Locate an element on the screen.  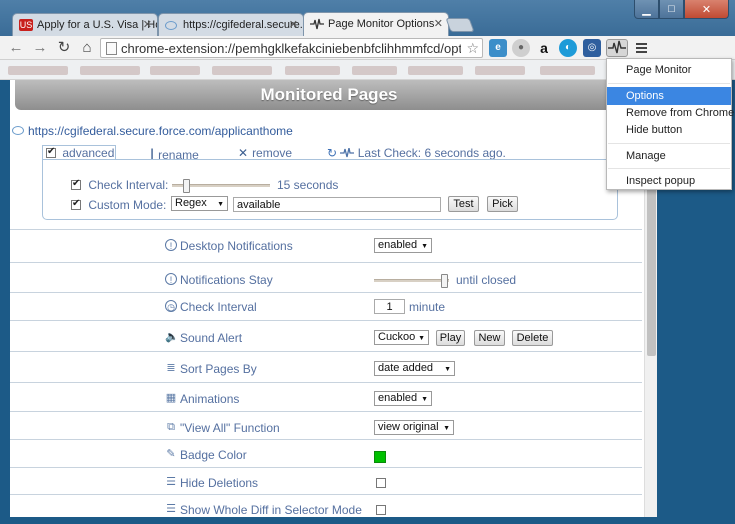
page-bubble-icon is located at coordinates (18, 130).